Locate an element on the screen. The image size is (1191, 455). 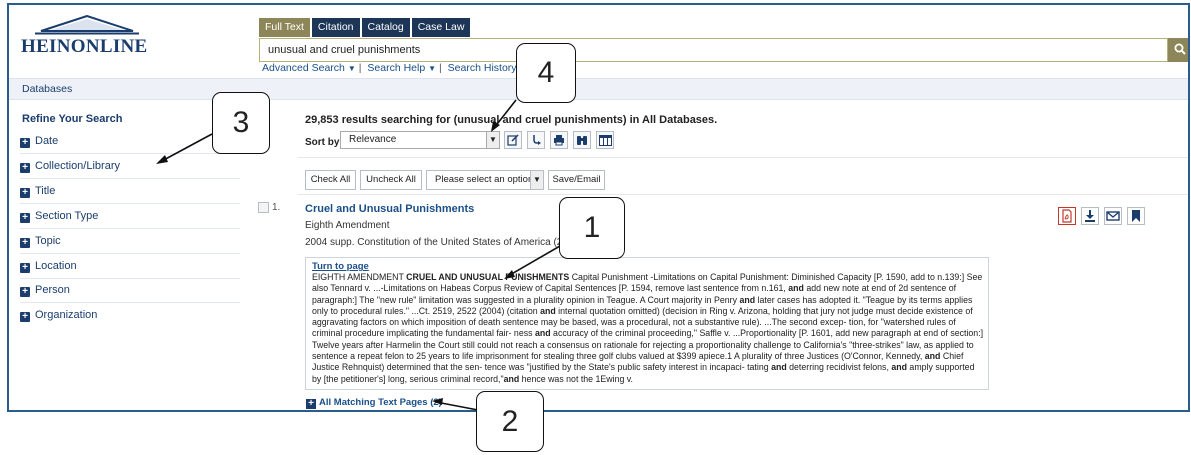
facet-label: Date is located at coordinates (47, 141).